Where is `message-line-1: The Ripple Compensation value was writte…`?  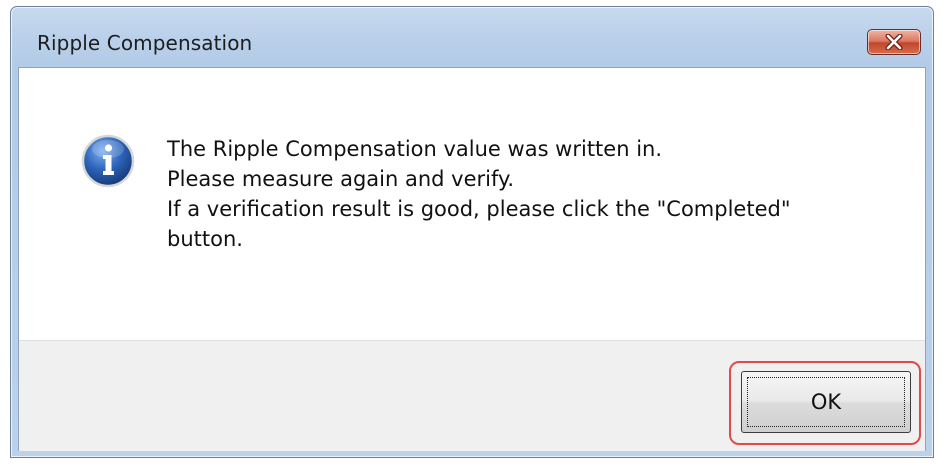
message-line-1: The Ripple Compensation value was writte… is located at coordinates (415, 149).